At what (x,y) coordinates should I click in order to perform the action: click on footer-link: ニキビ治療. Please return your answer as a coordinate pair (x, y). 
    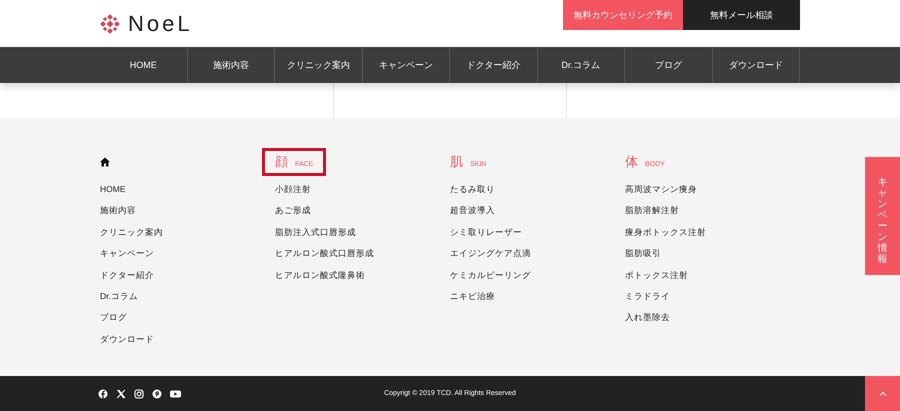
    Looking at the image, I should click on (472, 297).